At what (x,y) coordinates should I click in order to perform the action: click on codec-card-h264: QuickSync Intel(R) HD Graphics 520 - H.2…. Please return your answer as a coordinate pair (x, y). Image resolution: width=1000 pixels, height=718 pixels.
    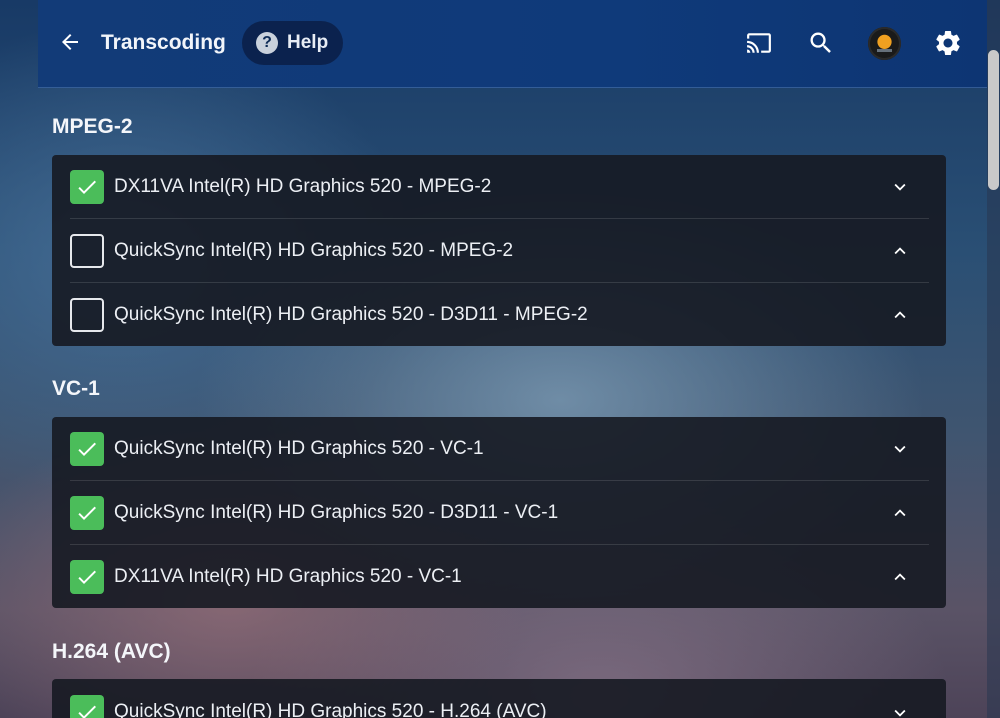
    Looking at the image, I should click on (499, 698).